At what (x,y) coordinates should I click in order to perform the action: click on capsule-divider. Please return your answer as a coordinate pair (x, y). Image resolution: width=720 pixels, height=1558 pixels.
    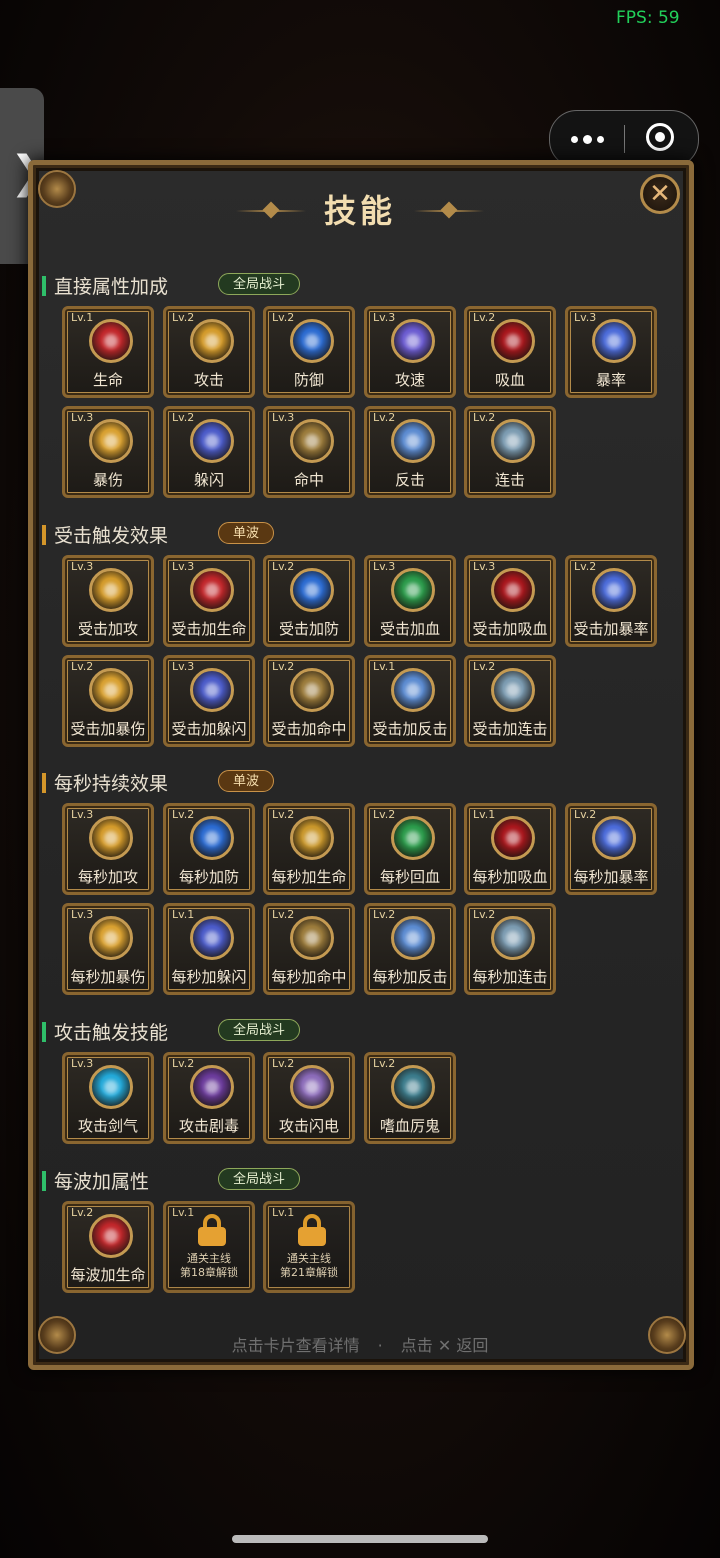
    Looking at the image, I should click on (624, 139).